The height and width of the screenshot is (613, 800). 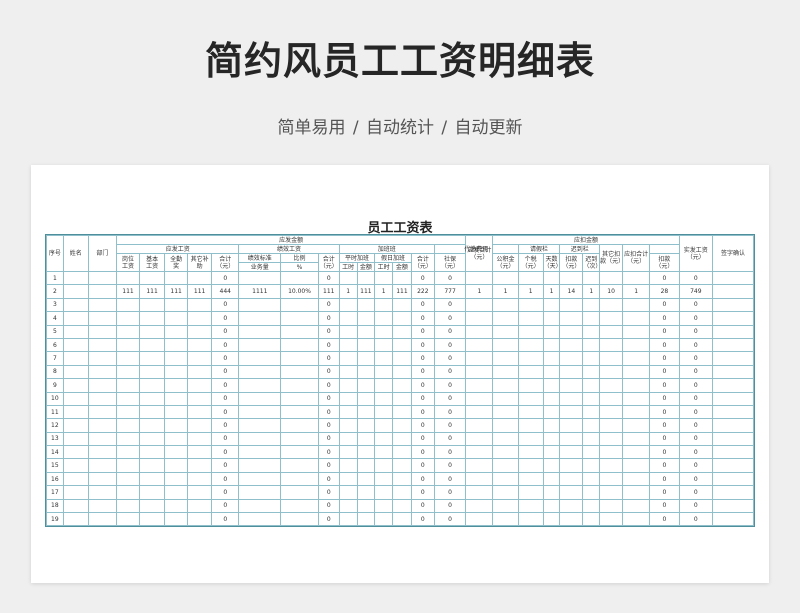 What do you see at coordinates (55, 372) in the screenshot?
I see `table-cell-seq: 8` at bounding box center [55, 372].